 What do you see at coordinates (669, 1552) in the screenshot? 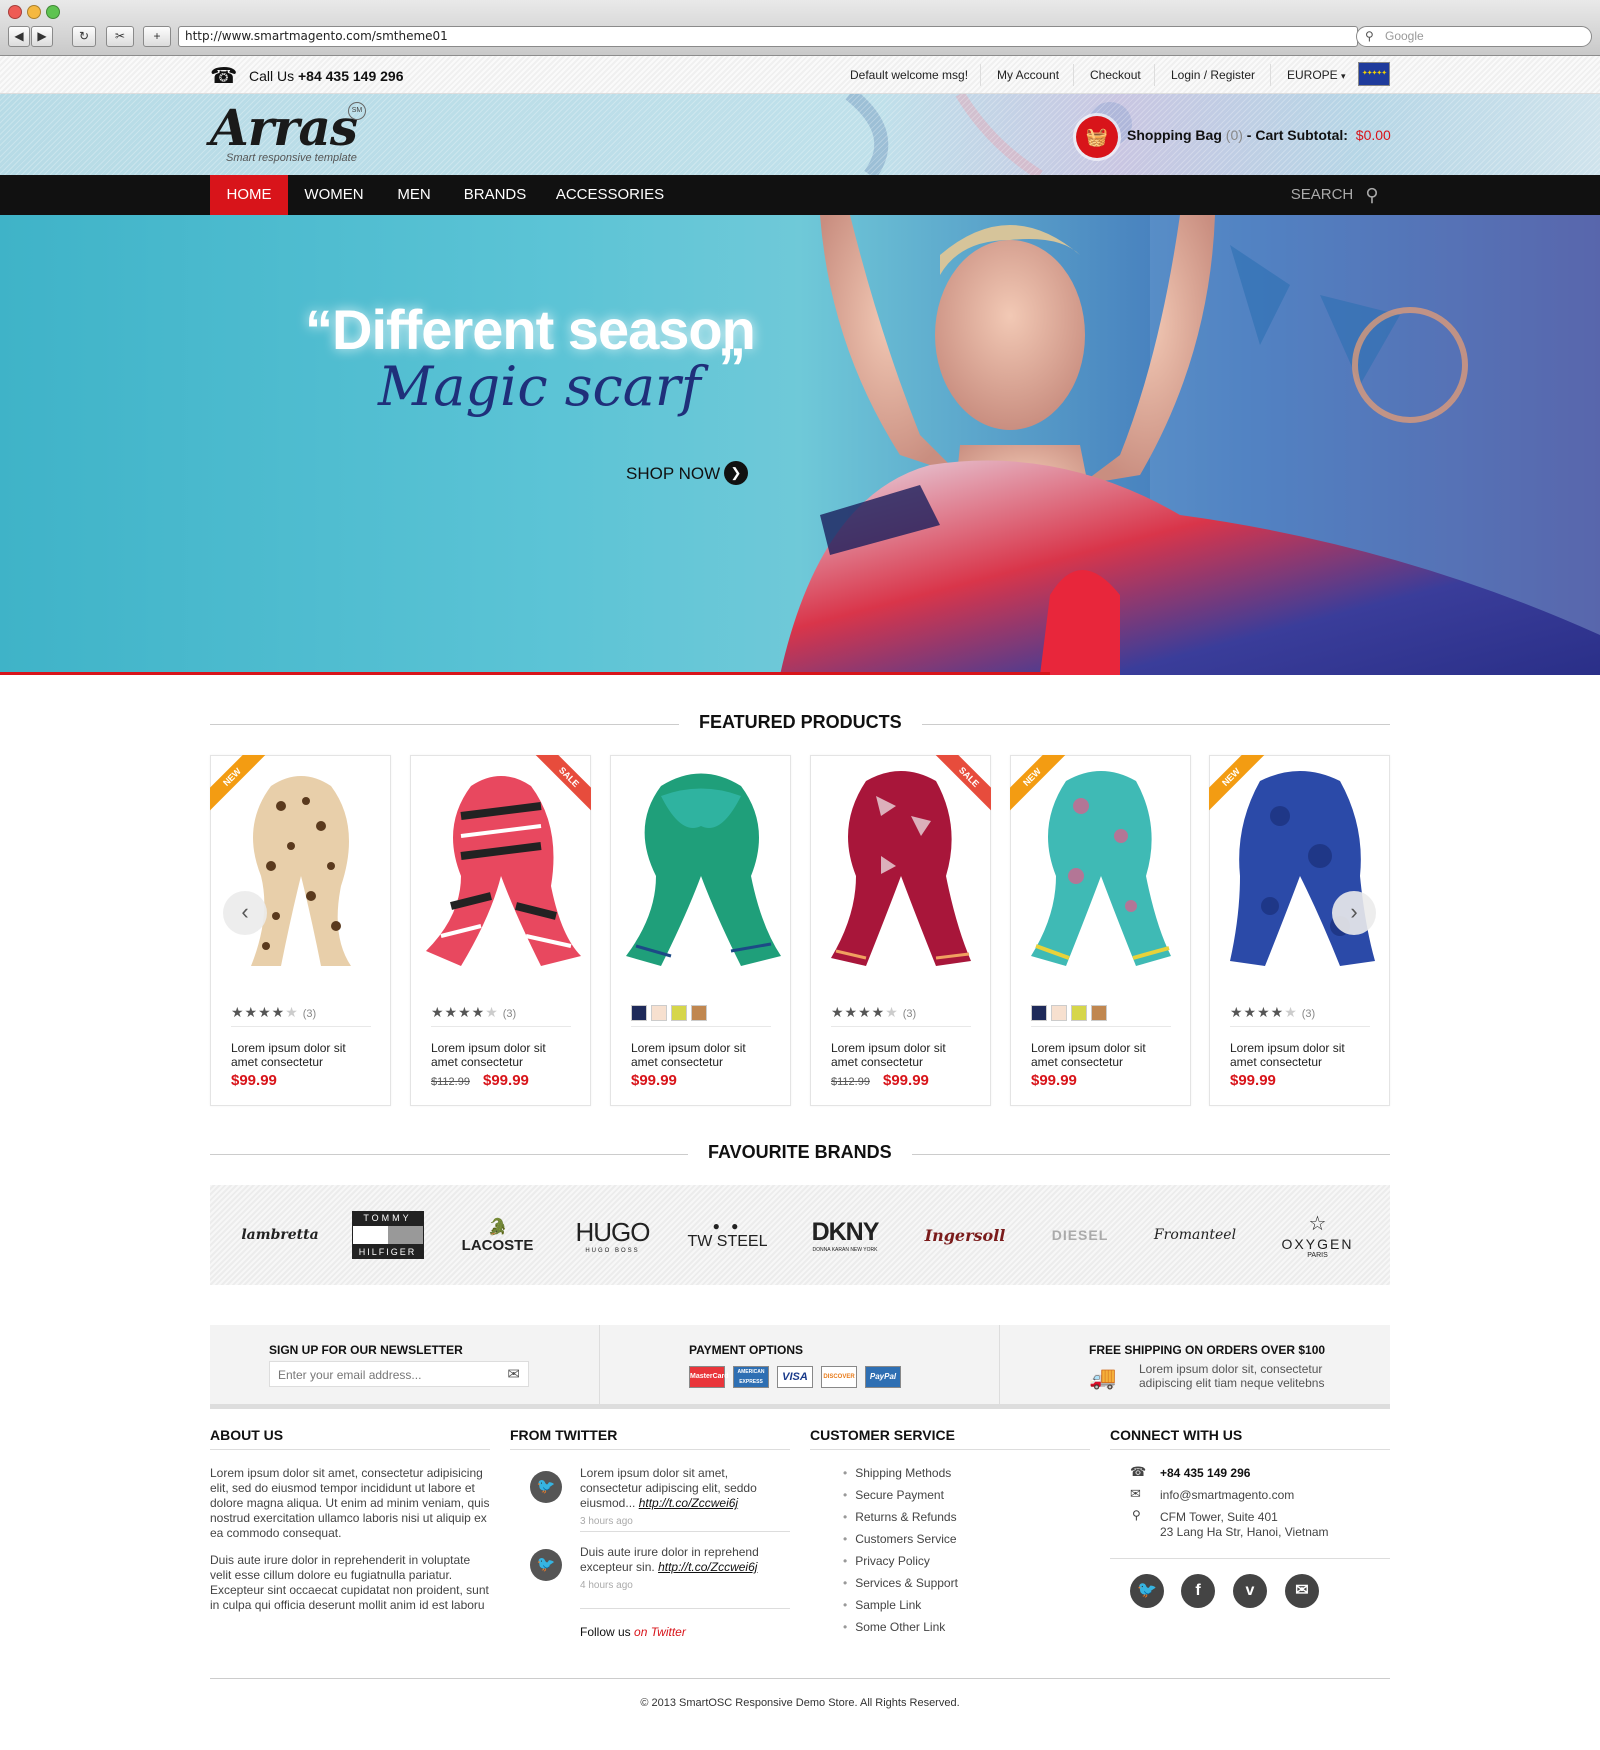
I see `tweet-line: Duis aute irure dolor in reprehend` at bounding box center [669, 1552].